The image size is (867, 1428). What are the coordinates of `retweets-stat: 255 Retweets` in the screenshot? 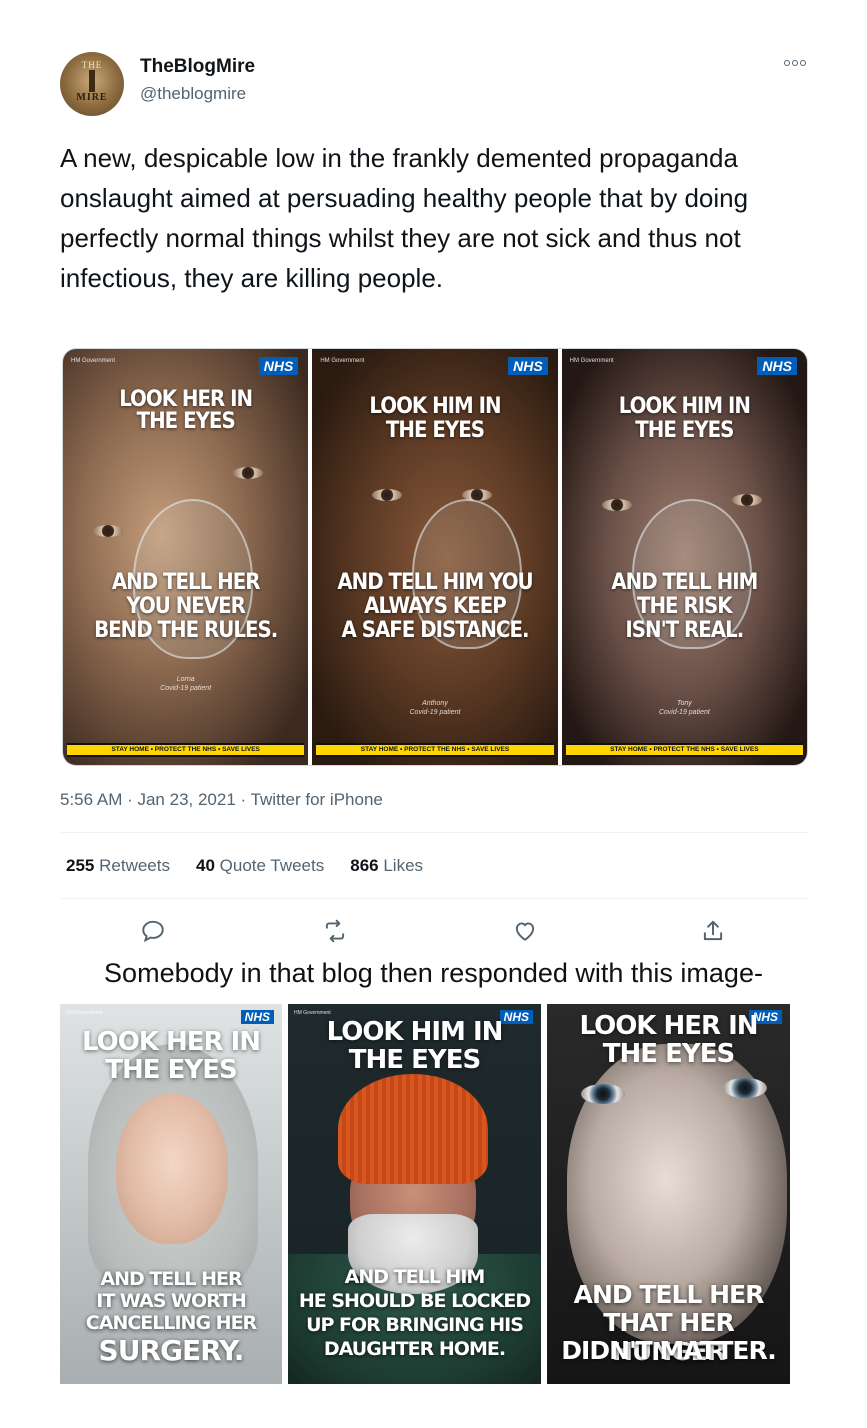 It's located at (118, 866).